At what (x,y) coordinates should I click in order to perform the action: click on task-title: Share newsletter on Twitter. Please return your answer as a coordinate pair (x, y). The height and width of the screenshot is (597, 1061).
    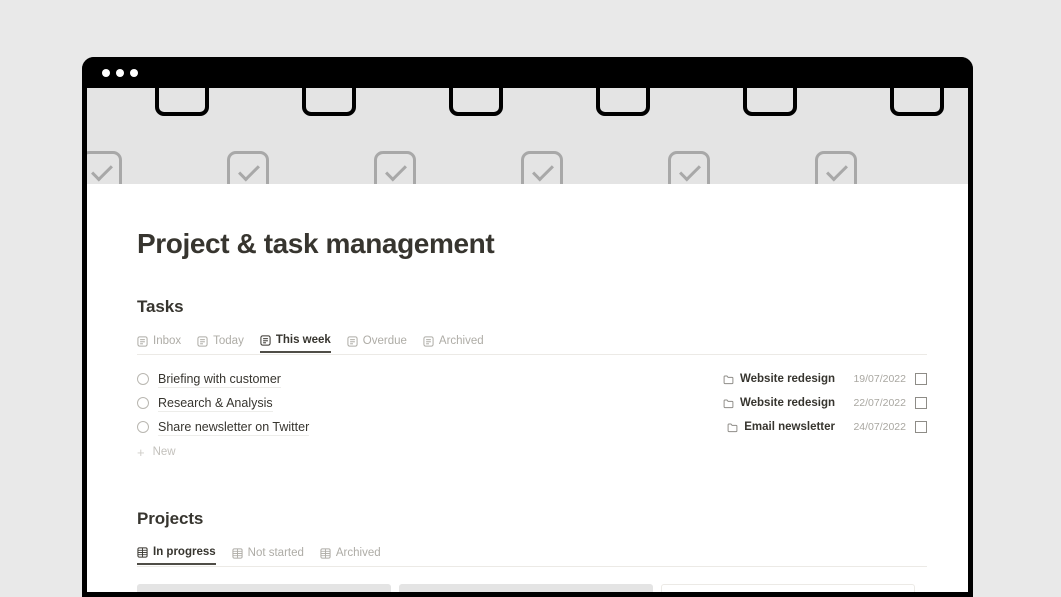
    Looking at the image, I should click on (234, 427).